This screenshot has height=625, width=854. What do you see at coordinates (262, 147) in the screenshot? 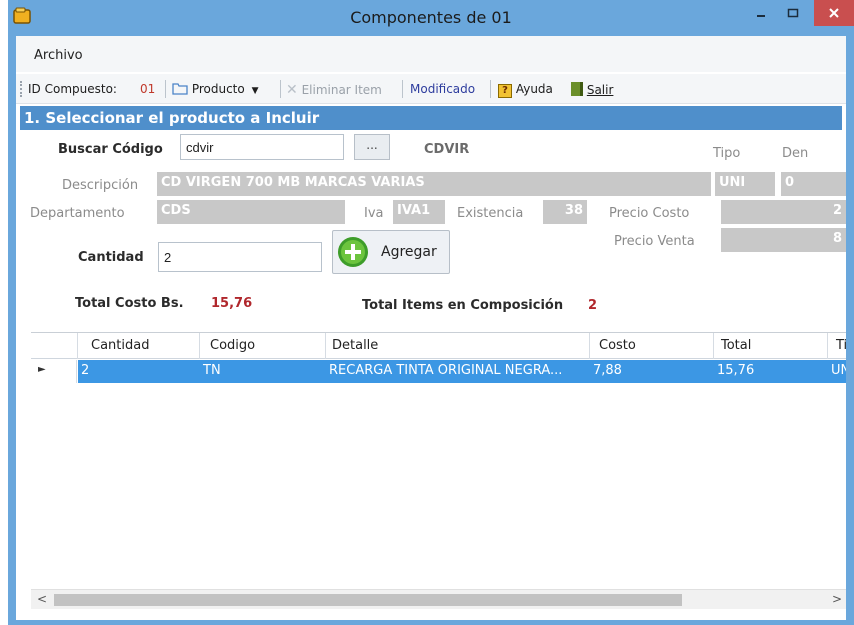
I see `buscar-codigo-input` at bounding box center [262, 147].